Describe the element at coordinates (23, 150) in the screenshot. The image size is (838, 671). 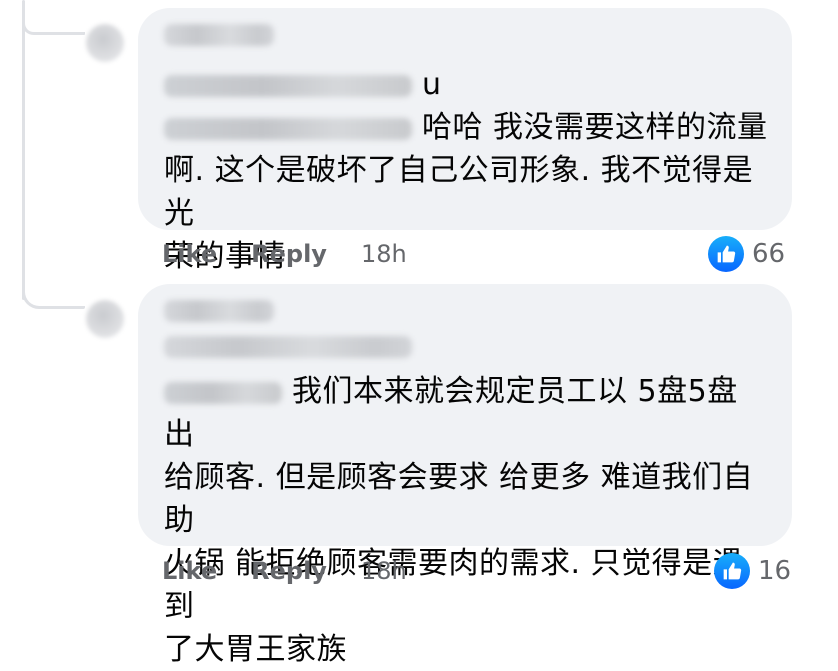
I see `thread-line-vertical` at that location.